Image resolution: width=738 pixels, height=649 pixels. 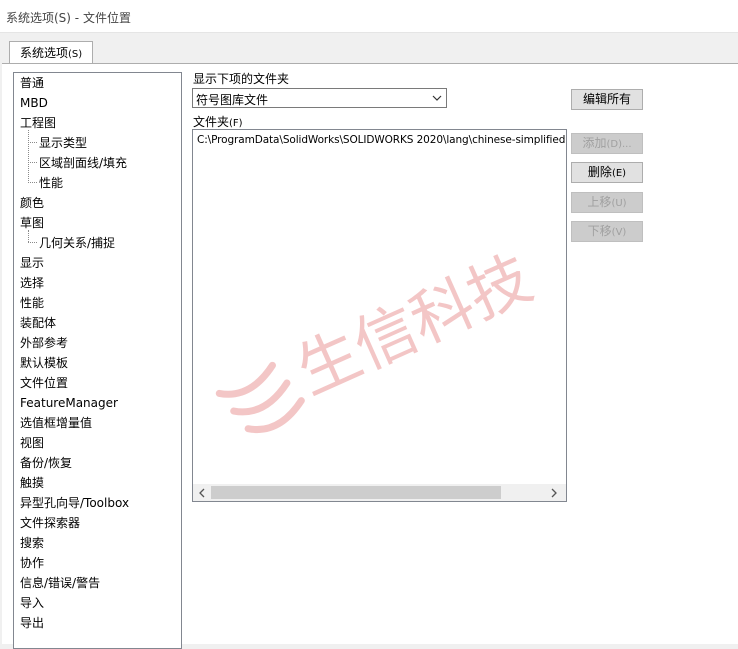 What do you see at coordinates (32, 543) in the screenshot?
I see `tree-item: 搜索` at bounding box center [32, 543].